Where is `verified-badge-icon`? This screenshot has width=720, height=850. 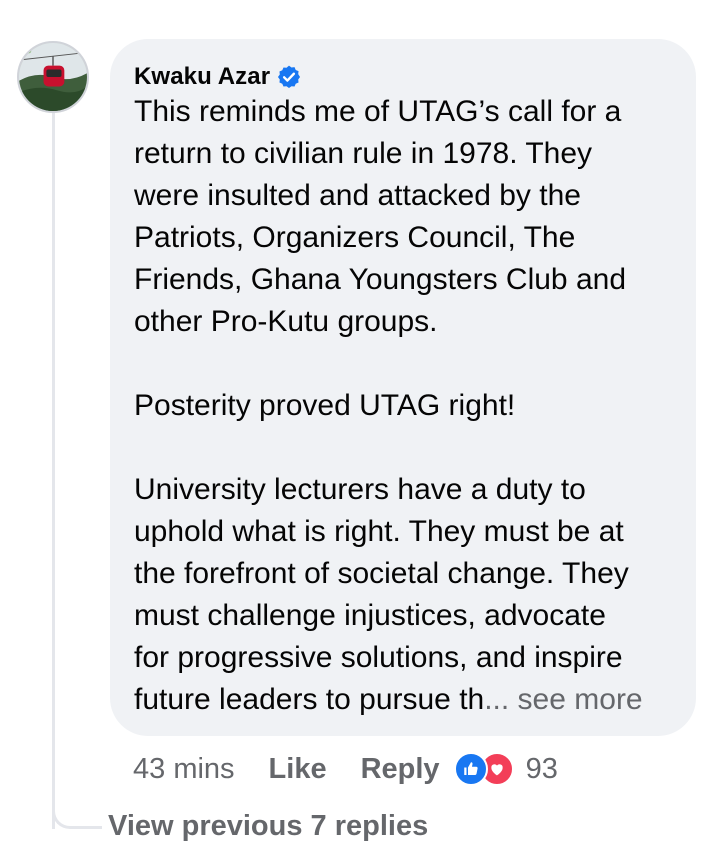 verified-badge-icon is located at coordinates (289, 77).